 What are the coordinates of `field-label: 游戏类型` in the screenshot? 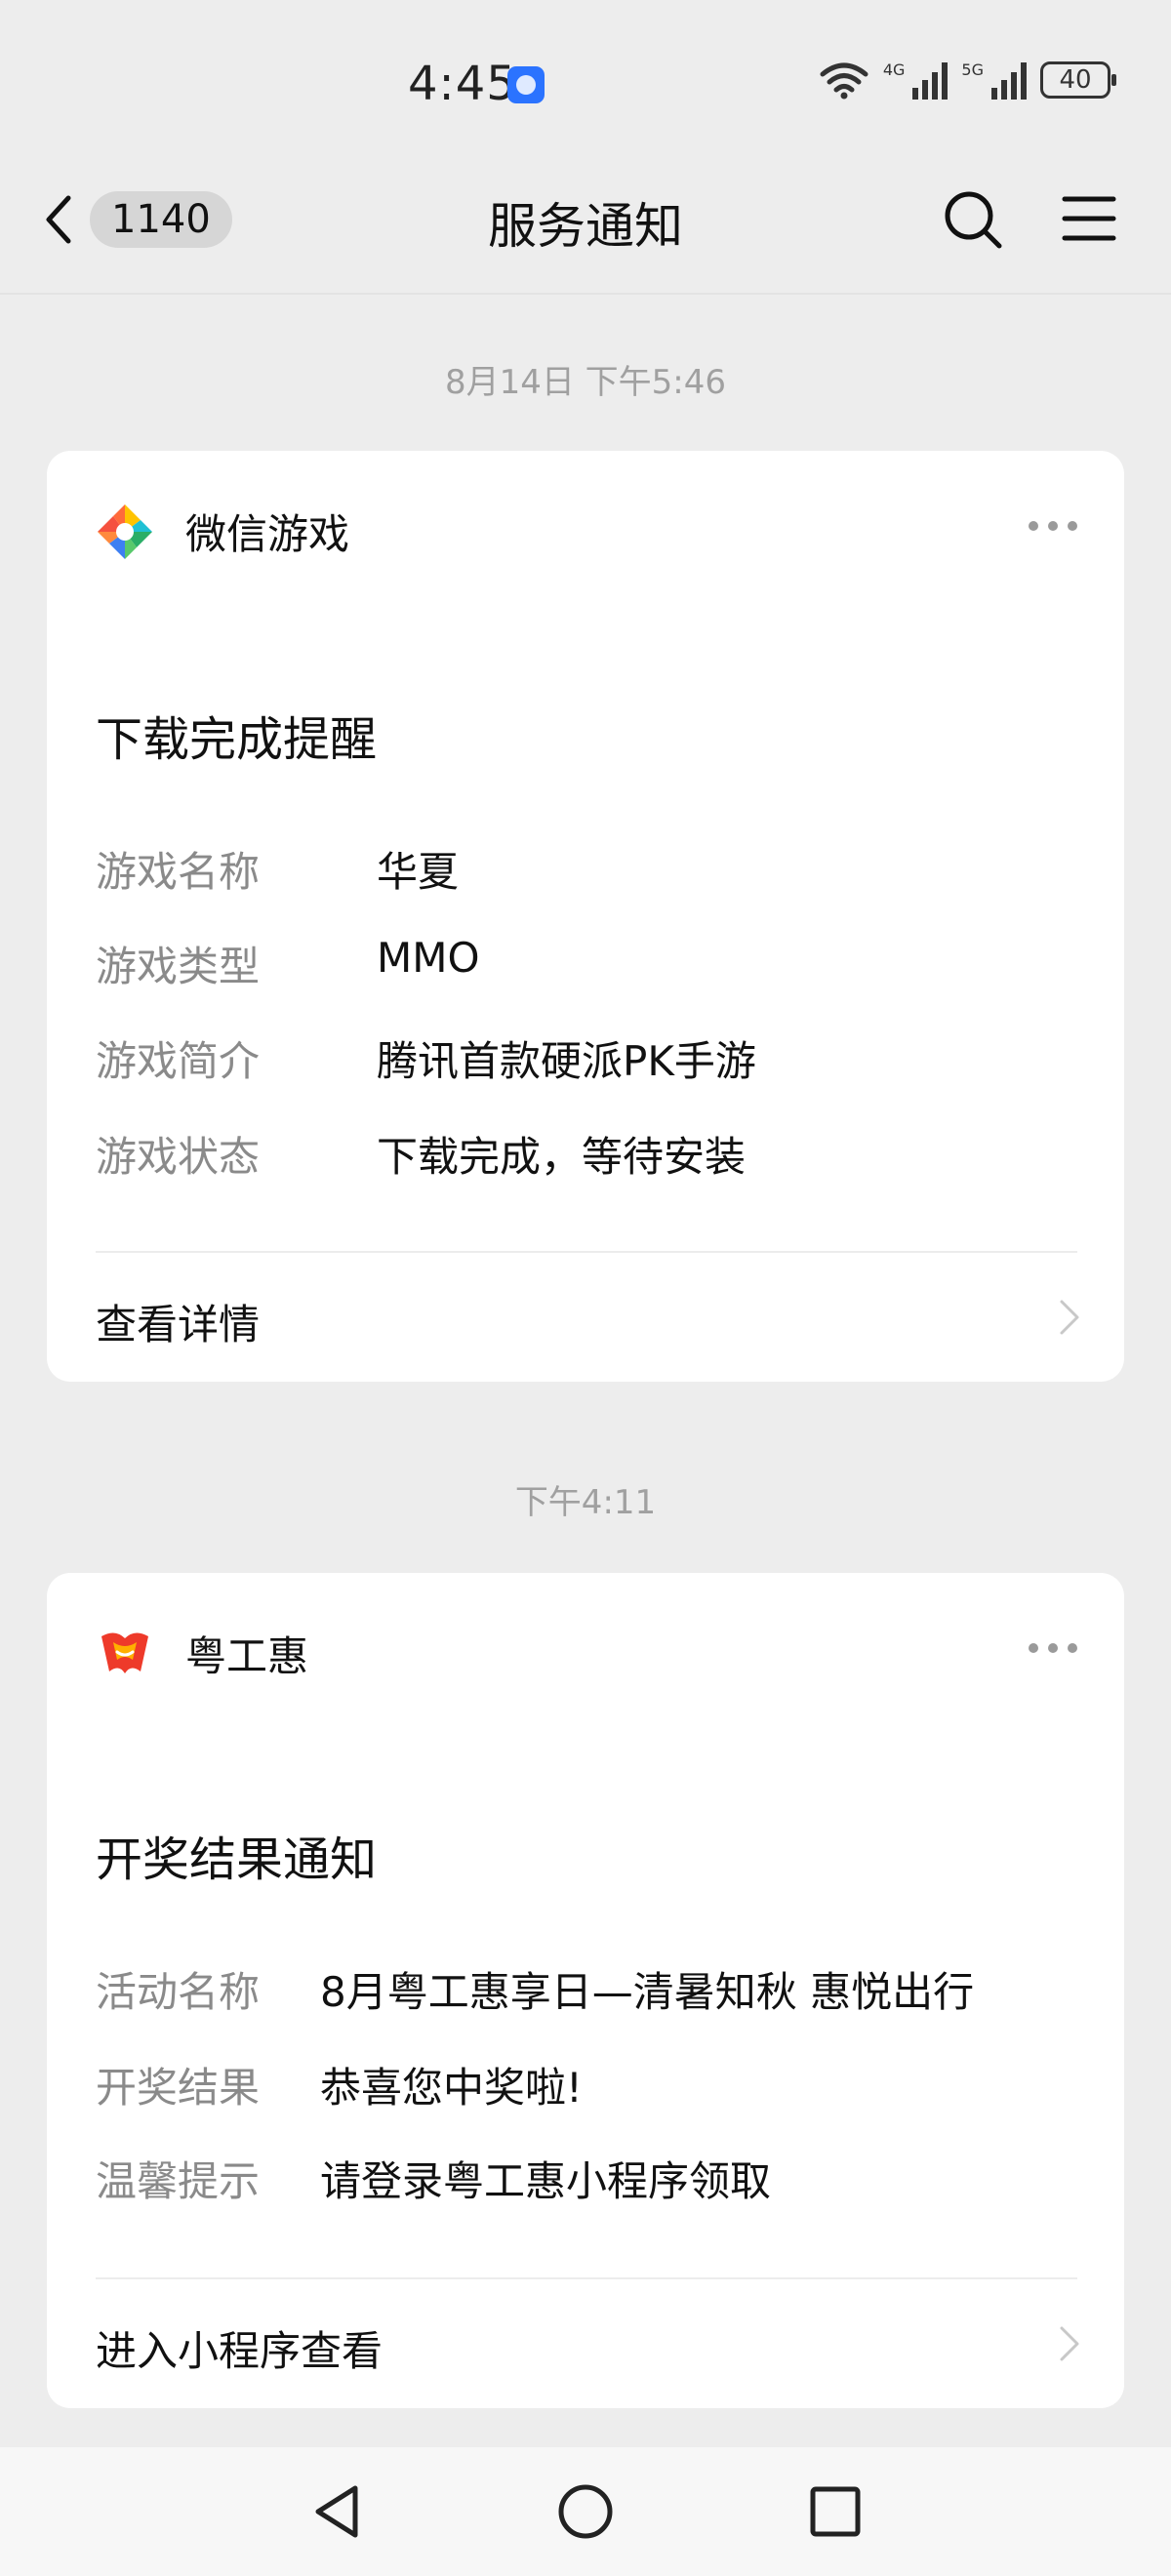 It's located at (178, 966).